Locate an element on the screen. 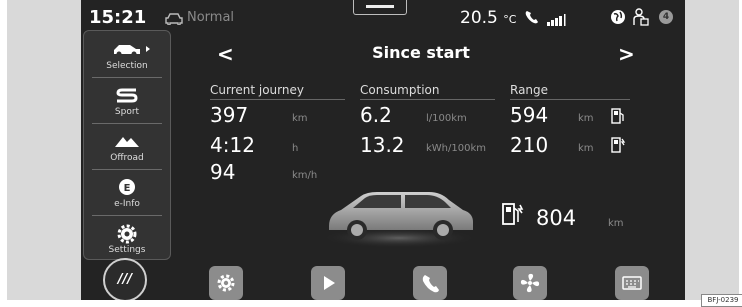  e-circle-icon: E is located at coordinates (127, 187).